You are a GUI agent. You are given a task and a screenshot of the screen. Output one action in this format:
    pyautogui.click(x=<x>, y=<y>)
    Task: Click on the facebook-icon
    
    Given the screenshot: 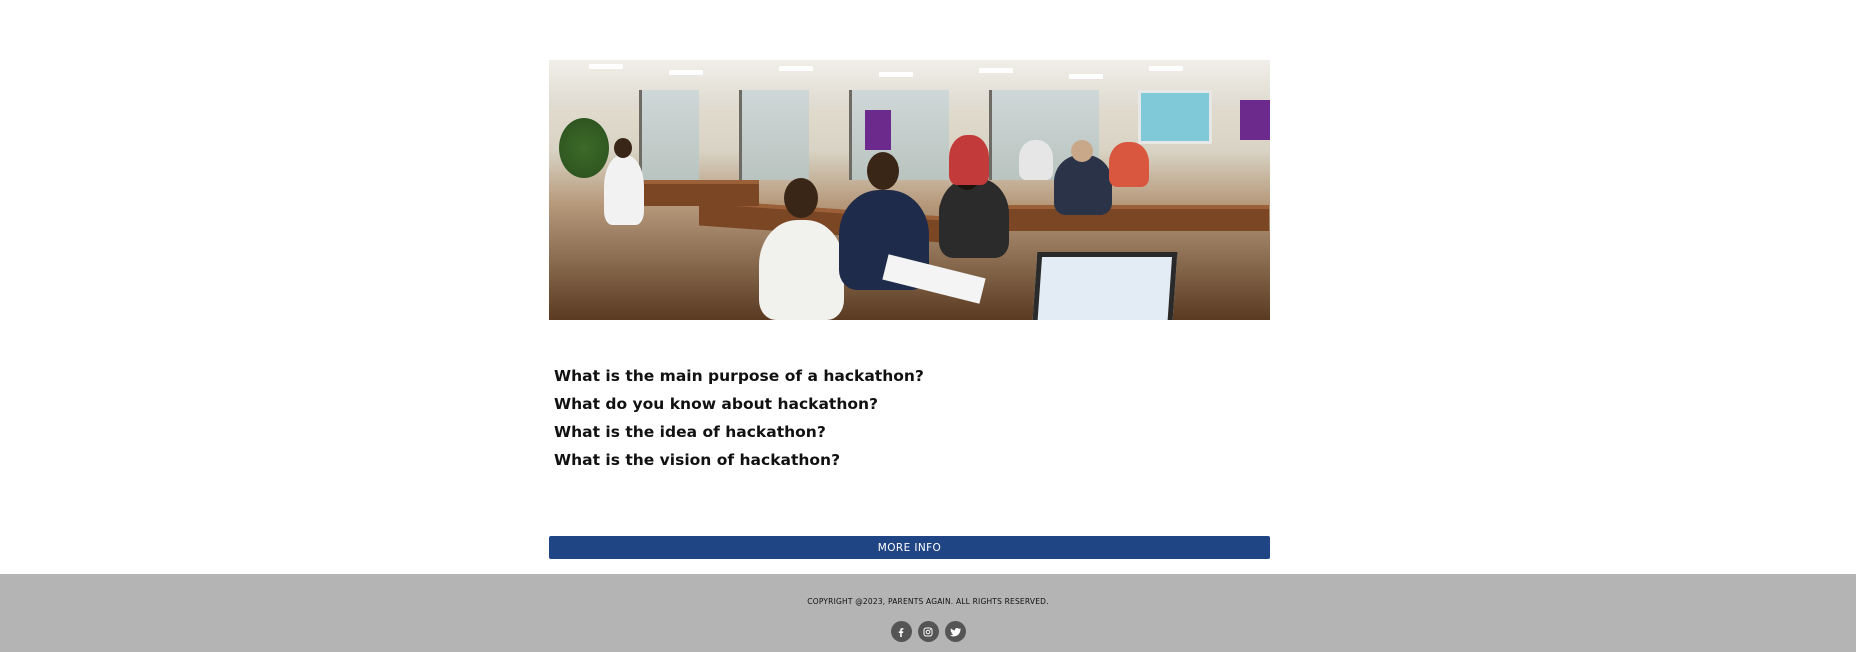 What is the action you would take?
    pyautogui.click(x=901, y=631)
    